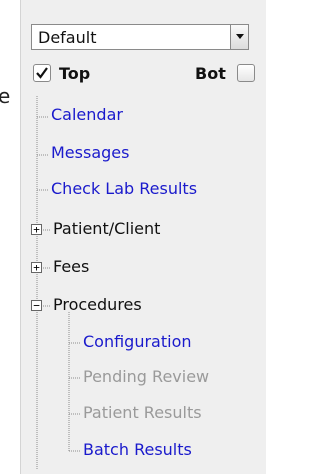  What do you see at coordinates (97, 305) in the screenshot?
I see `tree-item-procedures: Procedures` at bounding box center [97, 305].